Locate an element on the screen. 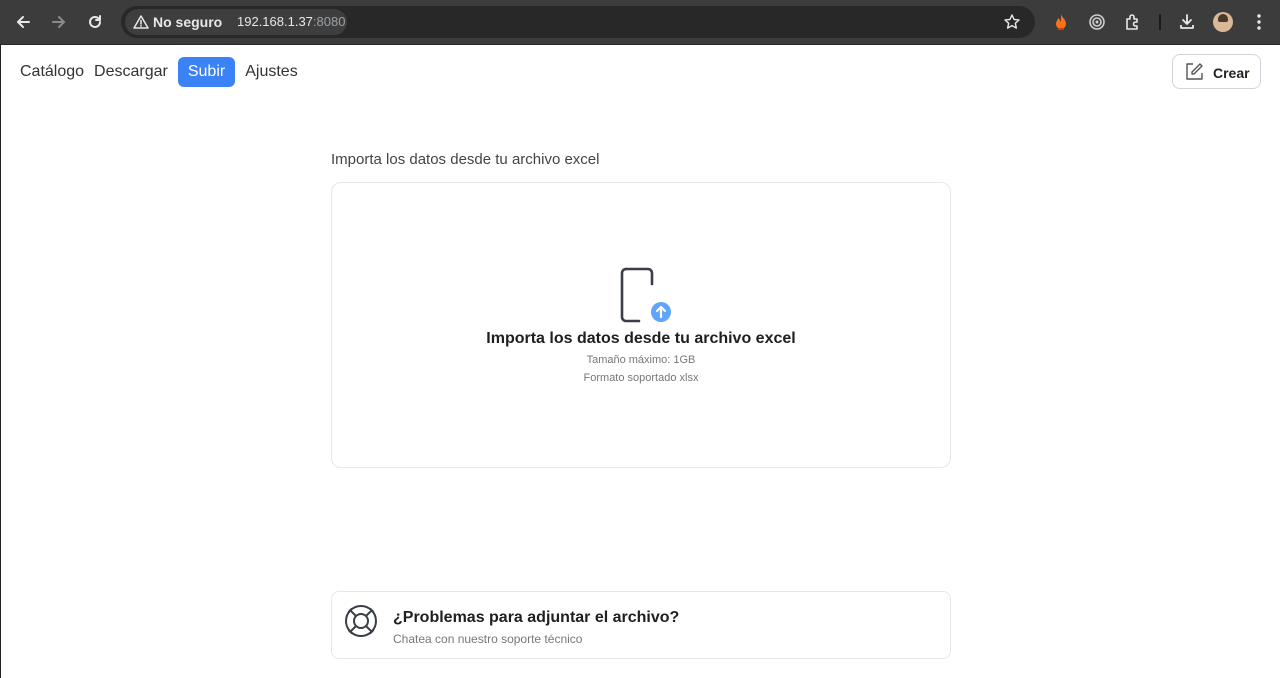  max-size-text: Tamaño máximo: 1GB is located at coordinates (641, 360).